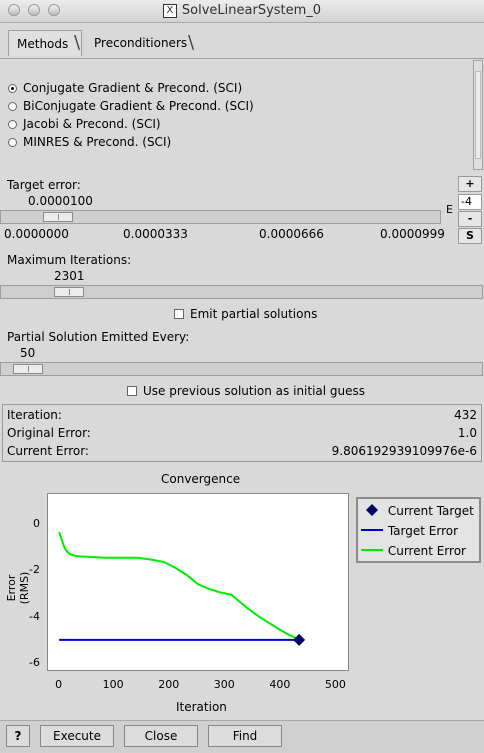  I want to click on radio-biconjugate-gradient: BiConjugate Gradient & Precond. (SCI), so click(131, 106).